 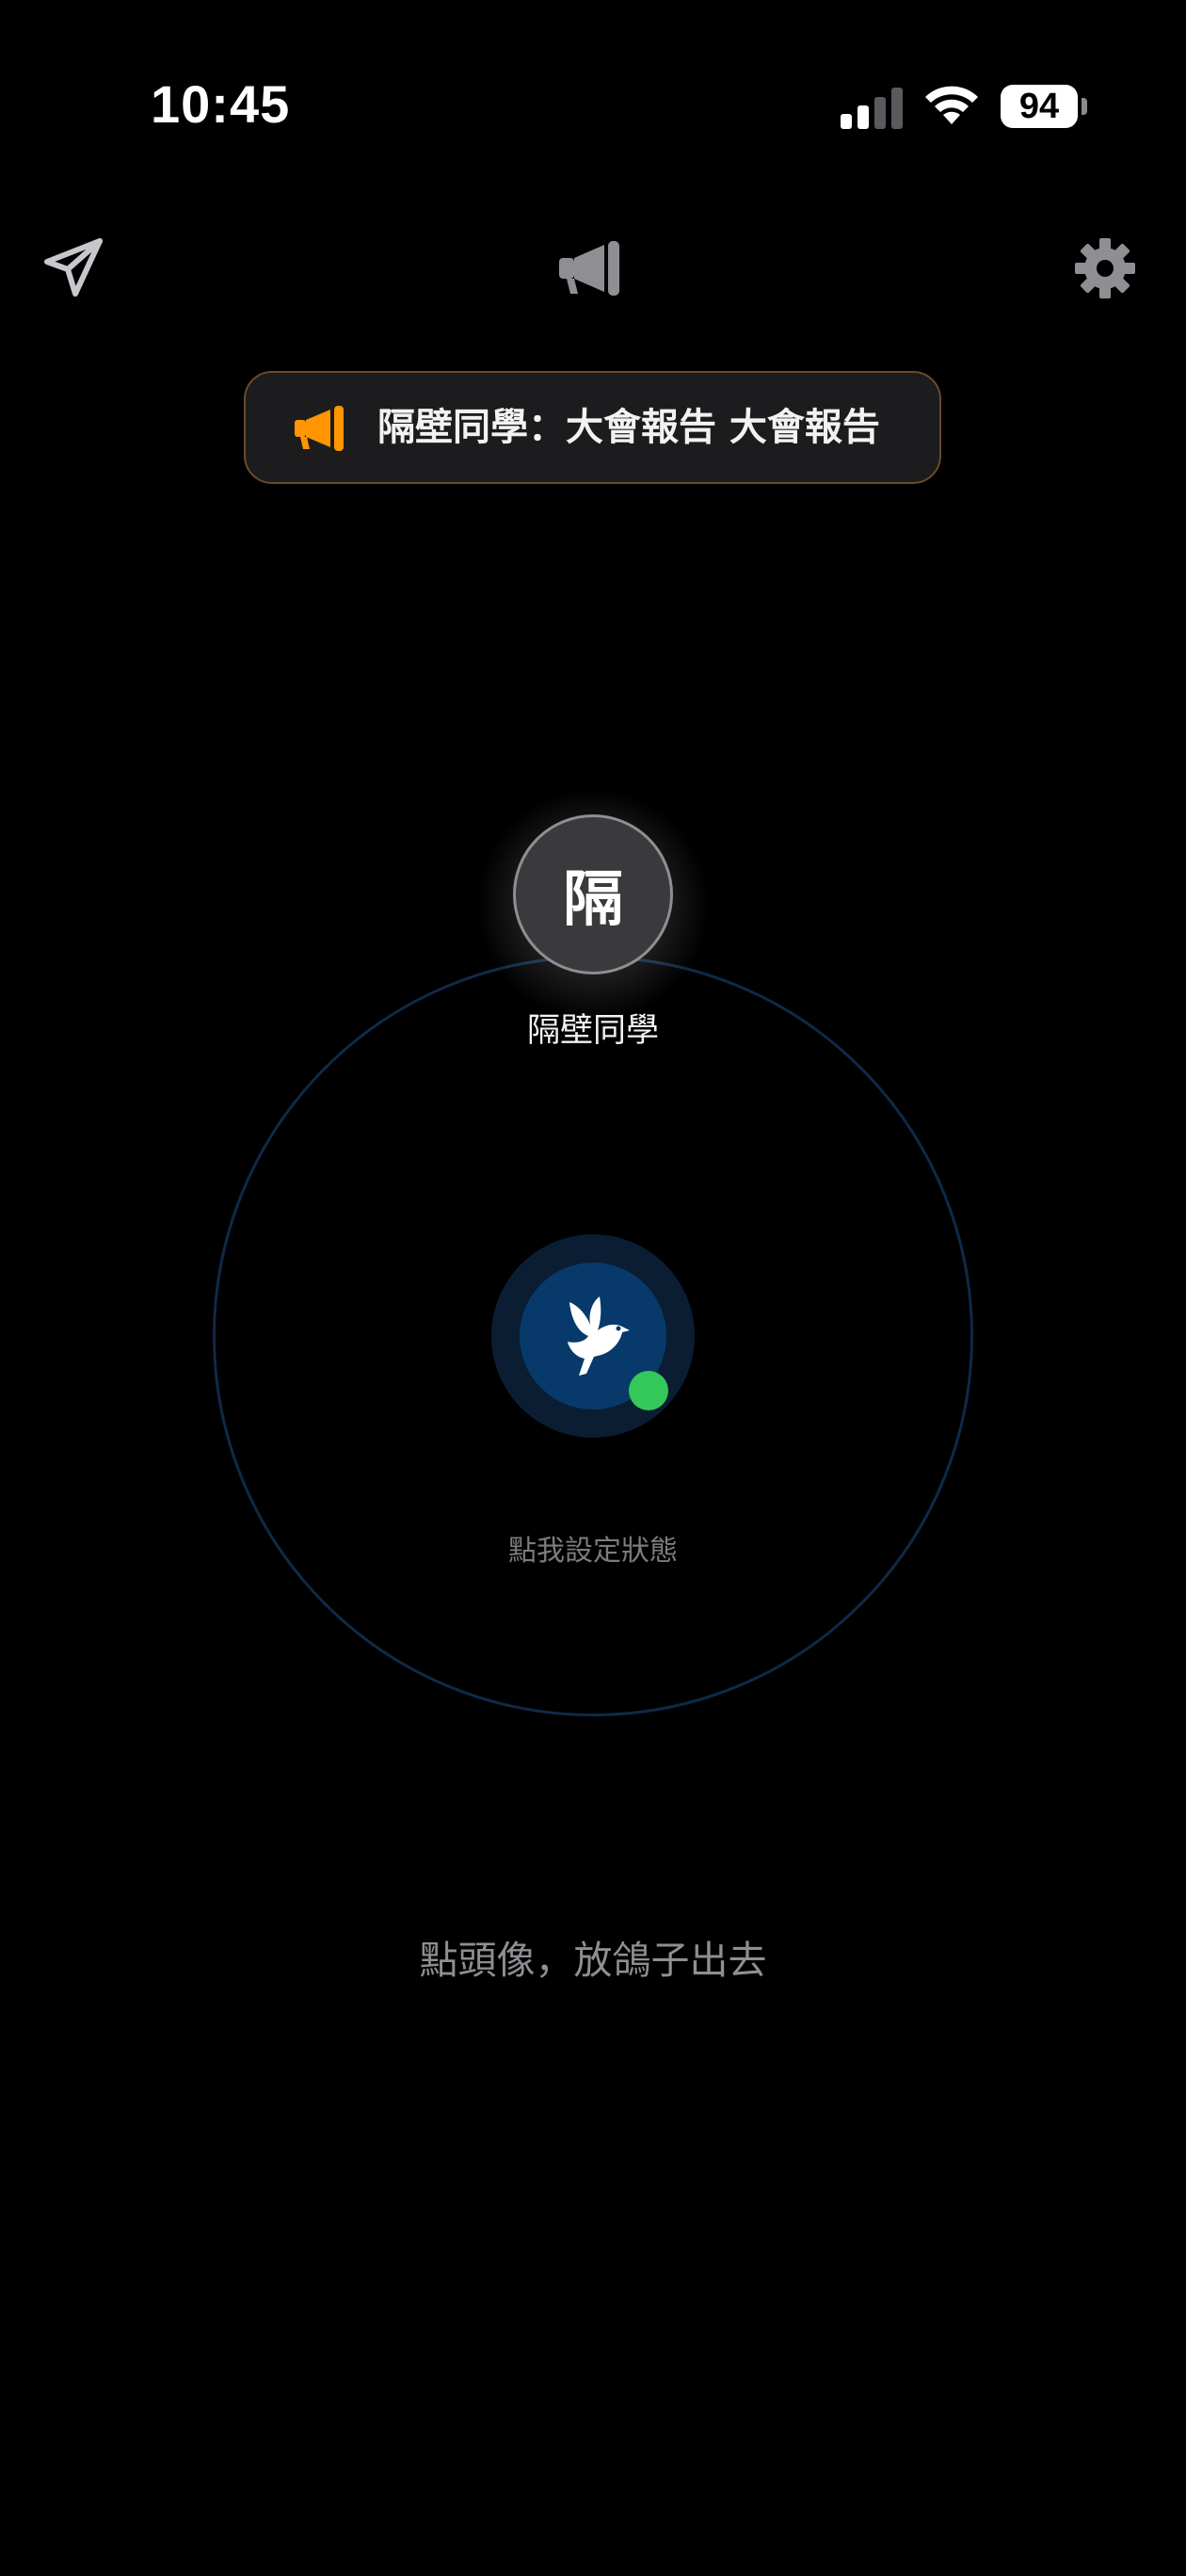 What do you see at coordinates (221, 104) in the screenshot?
I see `status-time: 10:45` at bounding box center [221, 104].